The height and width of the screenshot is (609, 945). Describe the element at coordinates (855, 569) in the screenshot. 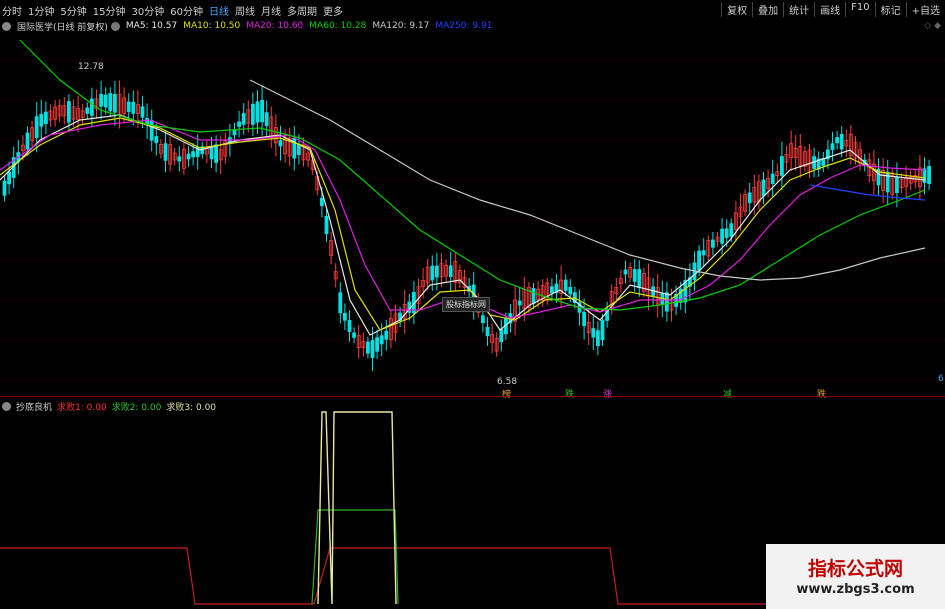

I see `watermark-title: 指标公式网` at that location.